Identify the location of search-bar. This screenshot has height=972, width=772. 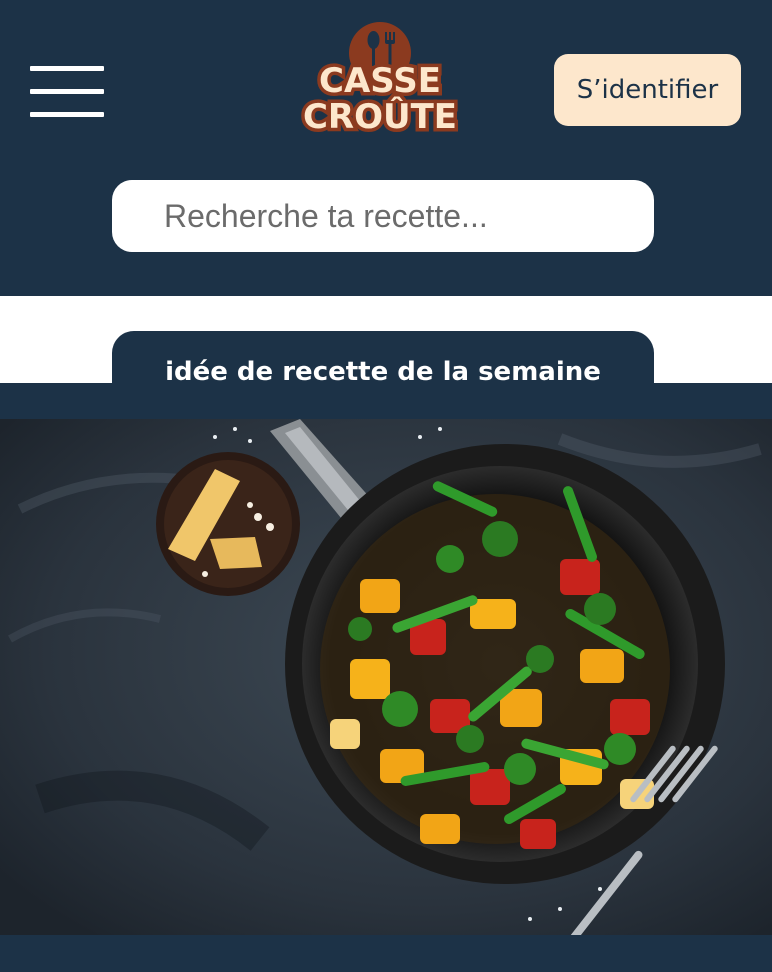
(383, 216).